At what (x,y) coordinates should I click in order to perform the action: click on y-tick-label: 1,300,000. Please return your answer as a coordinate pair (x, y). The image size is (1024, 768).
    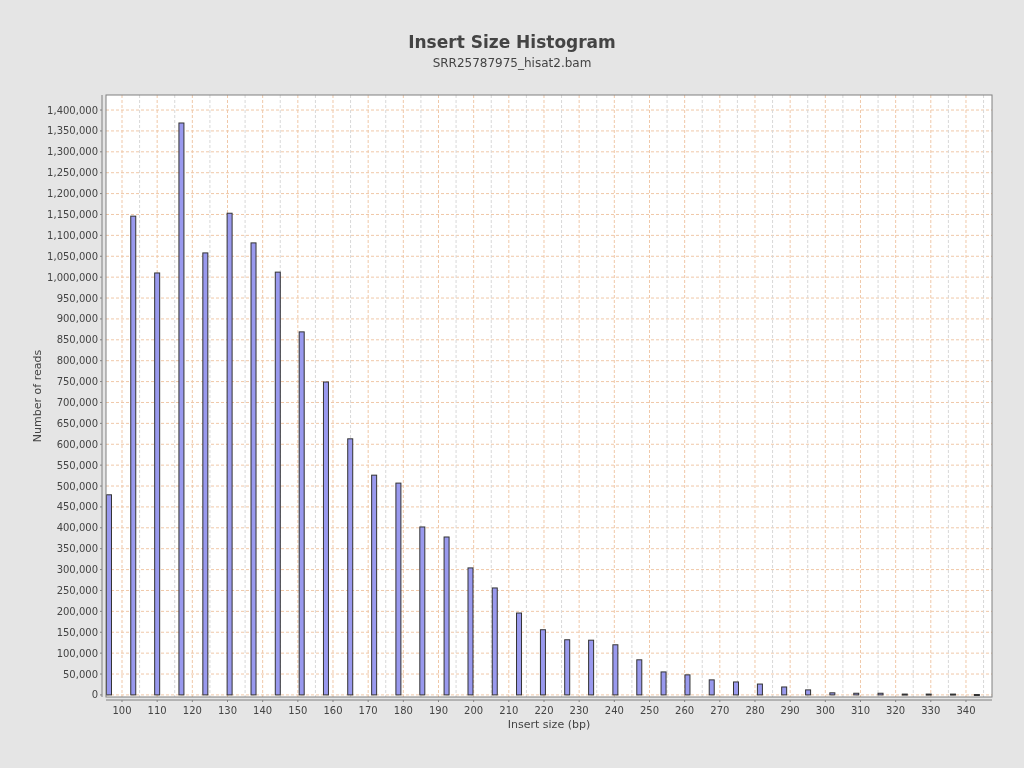
    Looking at the image, I should click on (72, 152).